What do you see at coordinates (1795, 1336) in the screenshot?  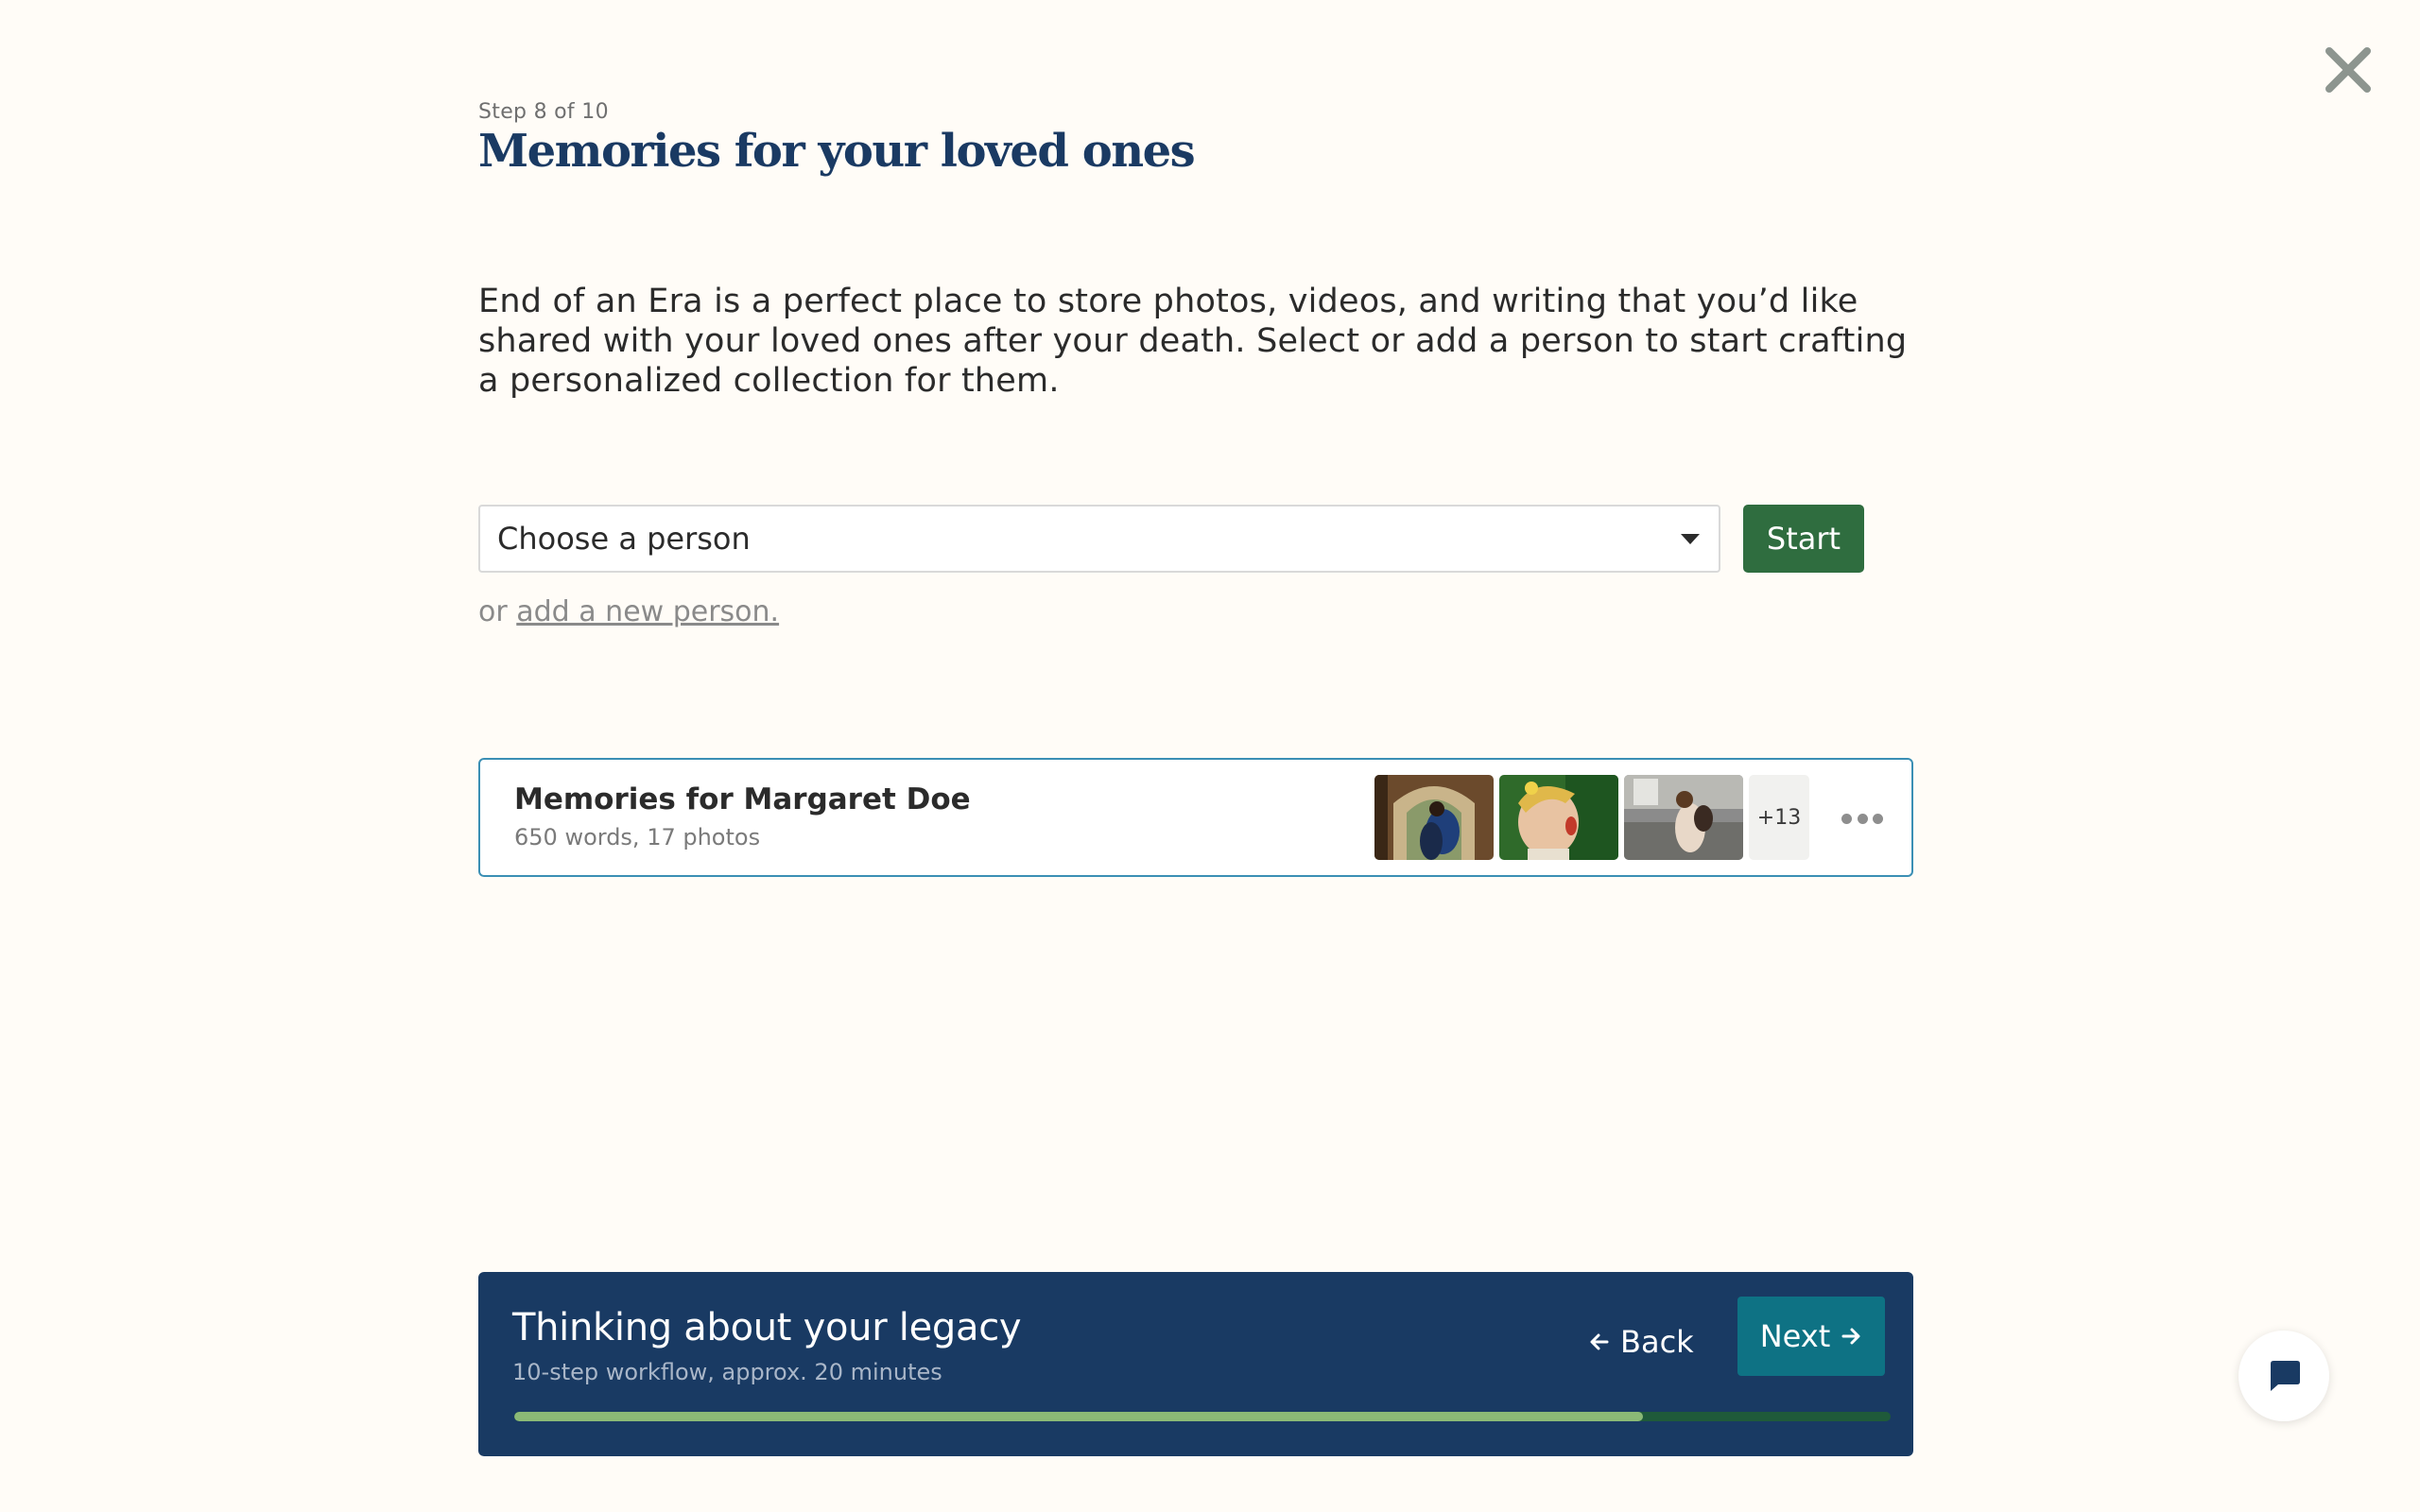 I see `next-label: Next` at bounding box center [1795, 1336].